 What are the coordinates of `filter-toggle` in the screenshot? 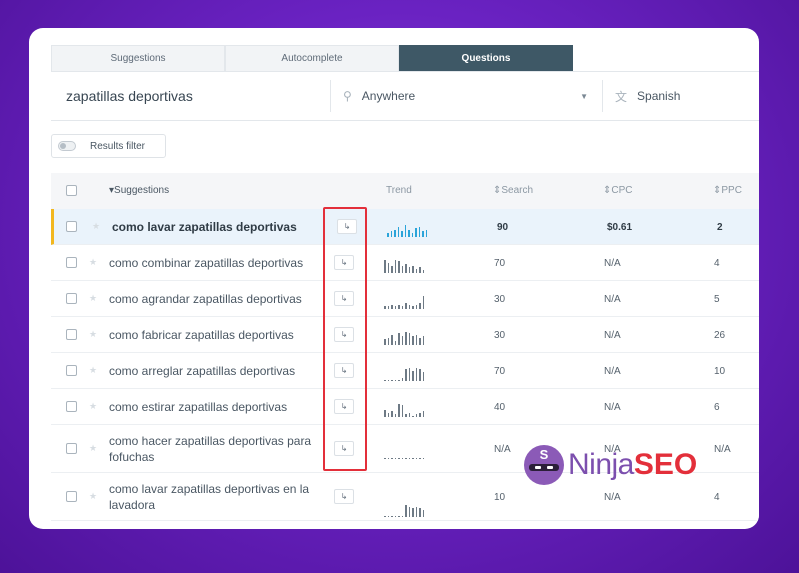 It's located at (67, 146).